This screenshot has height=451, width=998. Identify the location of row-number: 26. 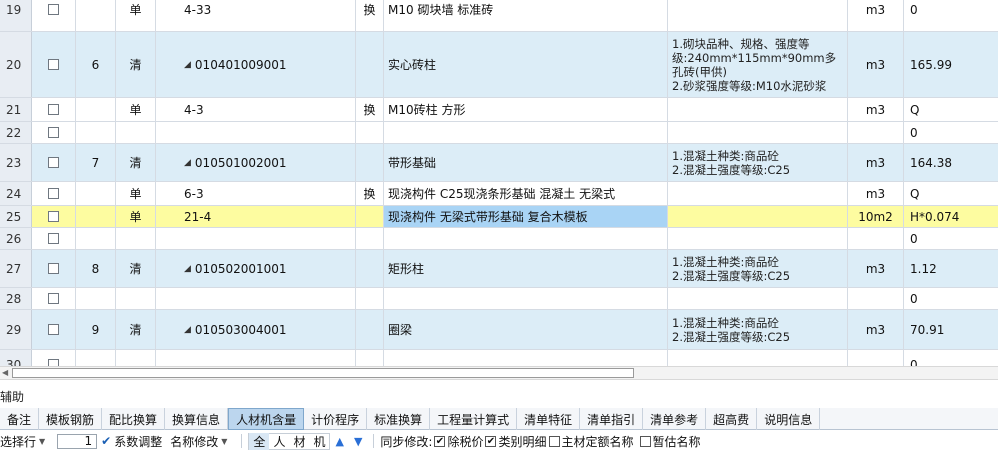
(16, 238).